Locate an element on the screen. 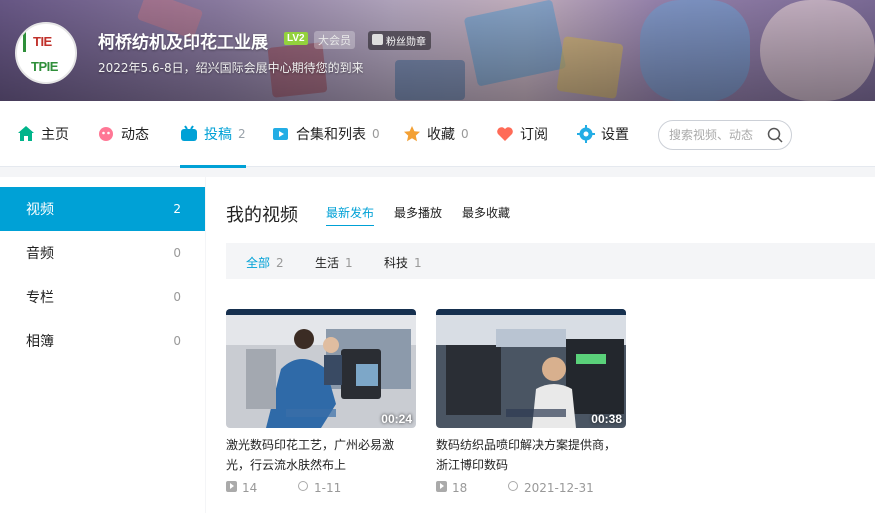  nav-count: 2 is located at coordinates (242, 134).